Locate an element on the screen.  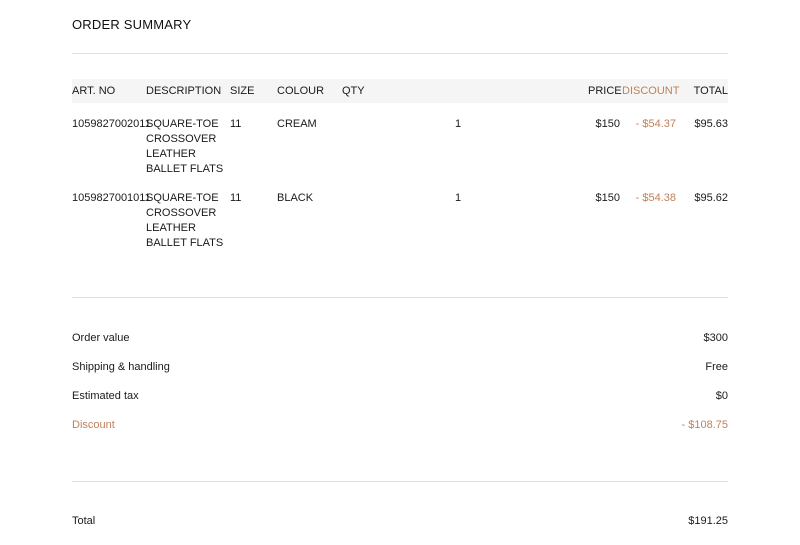
tax-amount: $0 is located at coordinates (721, 396).